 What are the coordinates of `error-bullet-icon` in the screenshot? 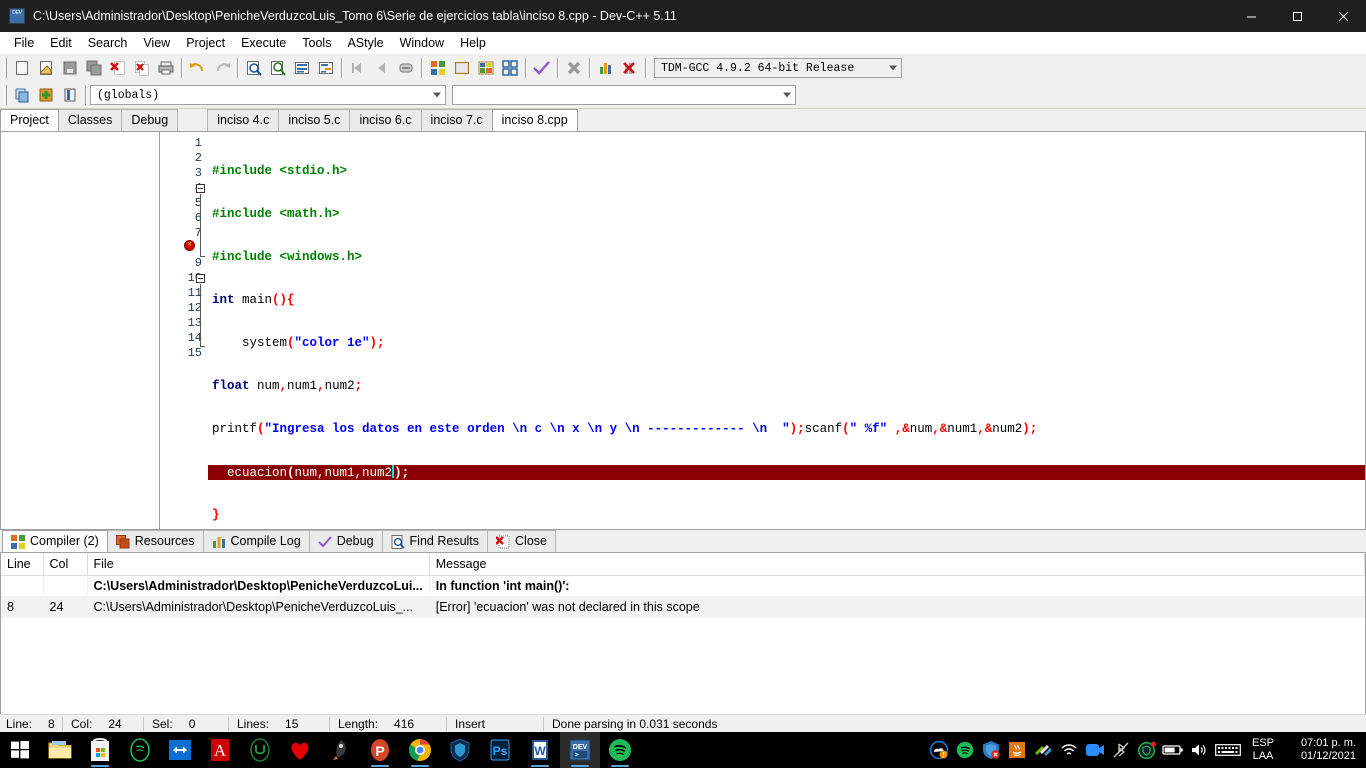 It's located at (189, 245).